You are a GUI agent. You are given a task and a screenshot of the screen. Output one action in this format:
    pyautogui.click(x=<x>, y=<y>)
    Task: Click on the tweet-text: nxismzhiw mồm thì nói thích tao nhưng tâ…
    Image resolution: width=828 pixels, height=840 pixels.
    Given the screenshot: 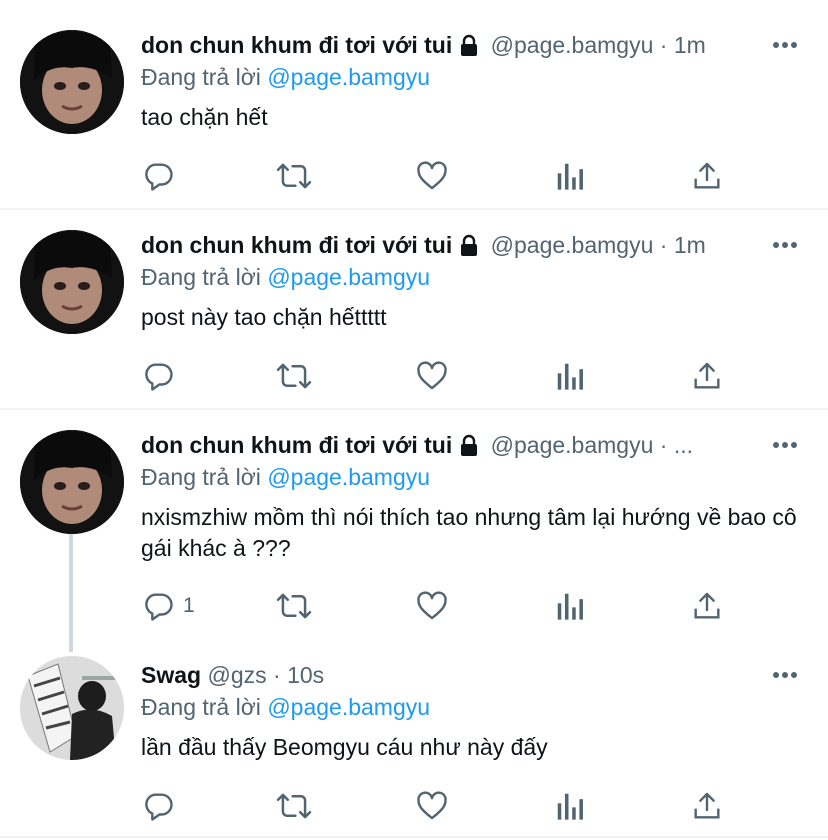 What is the action you would take?
    pyautogui.click(x=472, y=532)
    